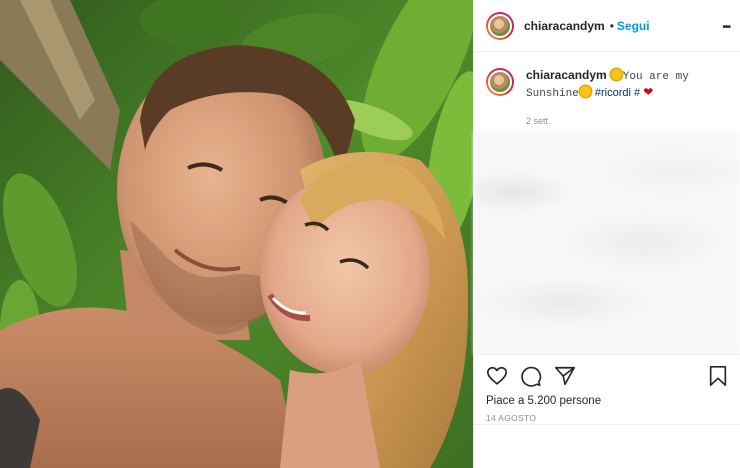 This screenshot has height=468, width=740. I want to click on share-icon, so click(565, 376).